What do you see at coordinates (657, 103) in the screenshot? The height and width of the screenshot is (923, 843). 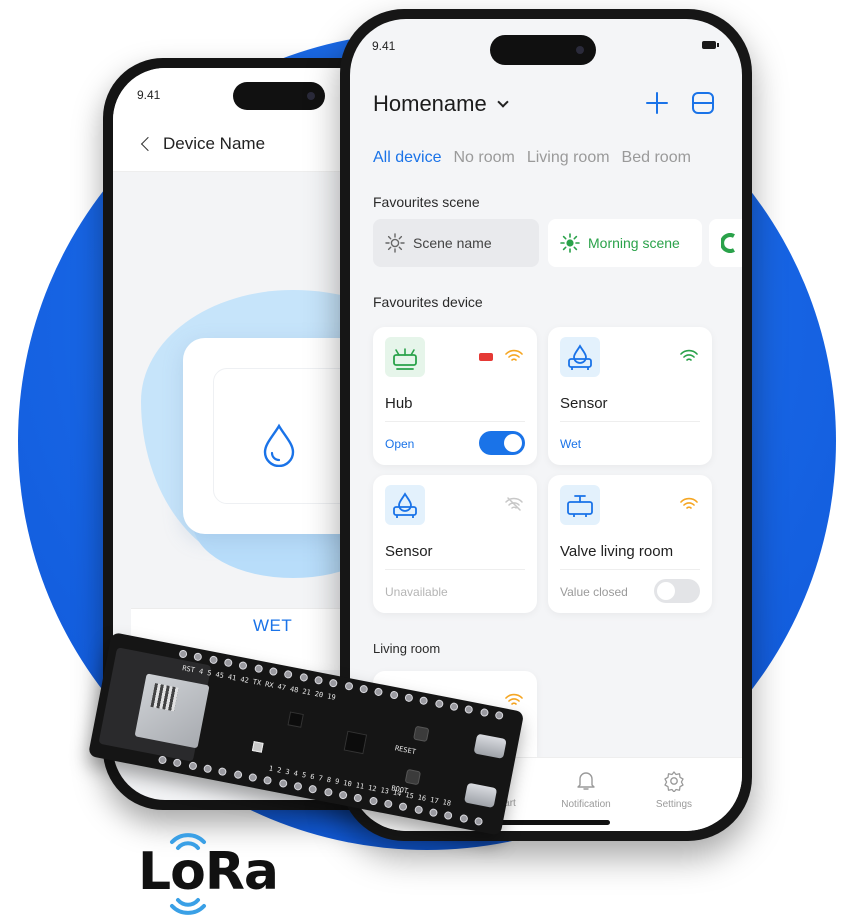 I see `add-icon` at bounding box center [657, 103].